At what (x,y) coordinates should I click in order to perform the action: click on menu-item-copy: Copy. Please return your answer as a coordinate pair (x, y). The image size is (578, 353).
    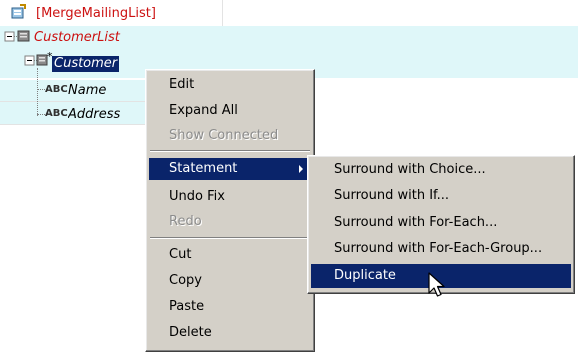
    Looking at the image, I should click on (230, 281).